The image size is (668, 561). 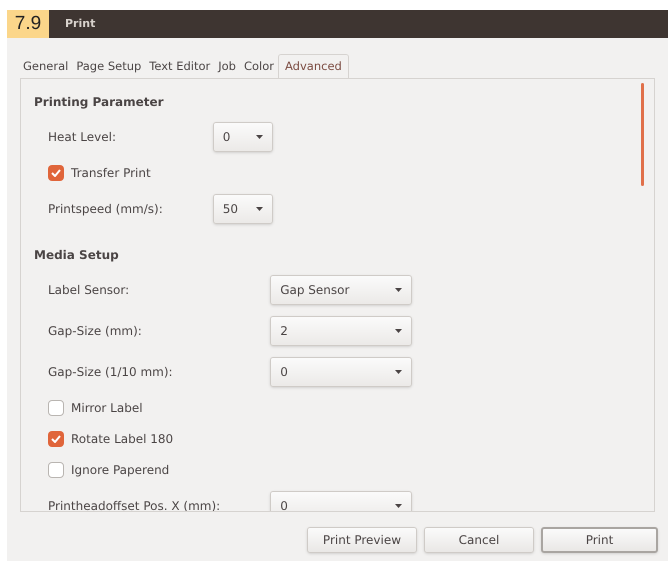 I want to click on tab: Advanced, so click(x=313, y=66).